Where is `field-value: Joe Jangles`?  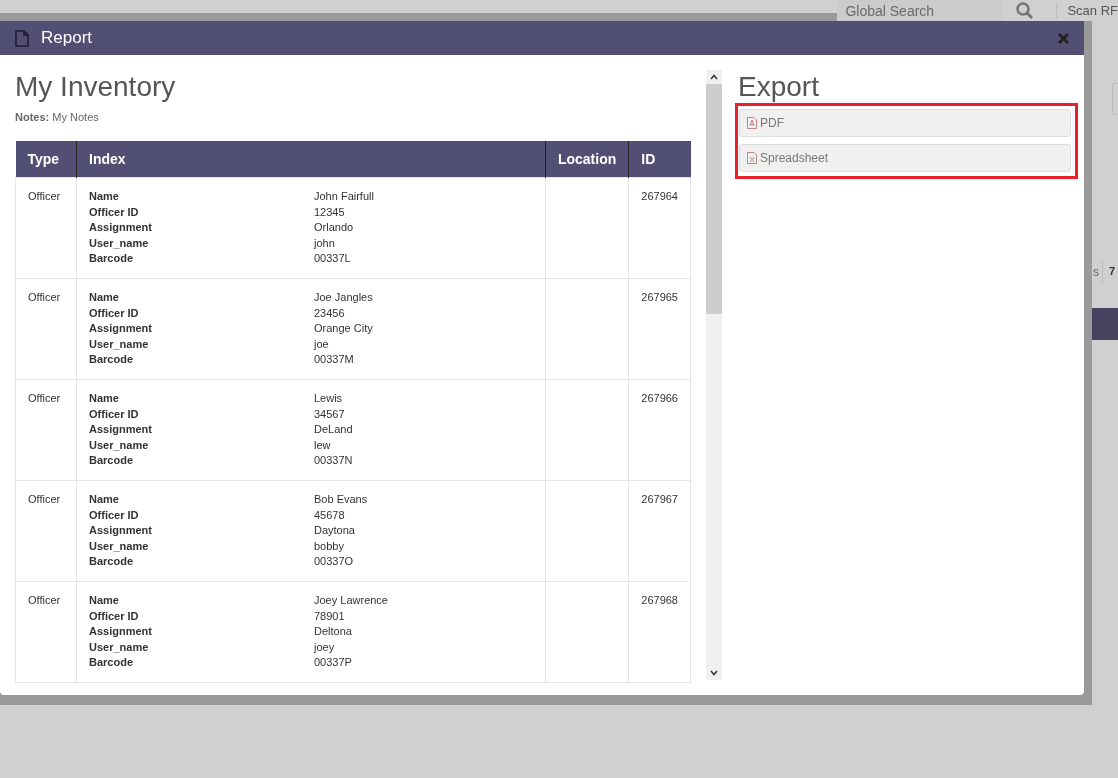
field-value: Joe Jangles is located at coordinates (344, 297).